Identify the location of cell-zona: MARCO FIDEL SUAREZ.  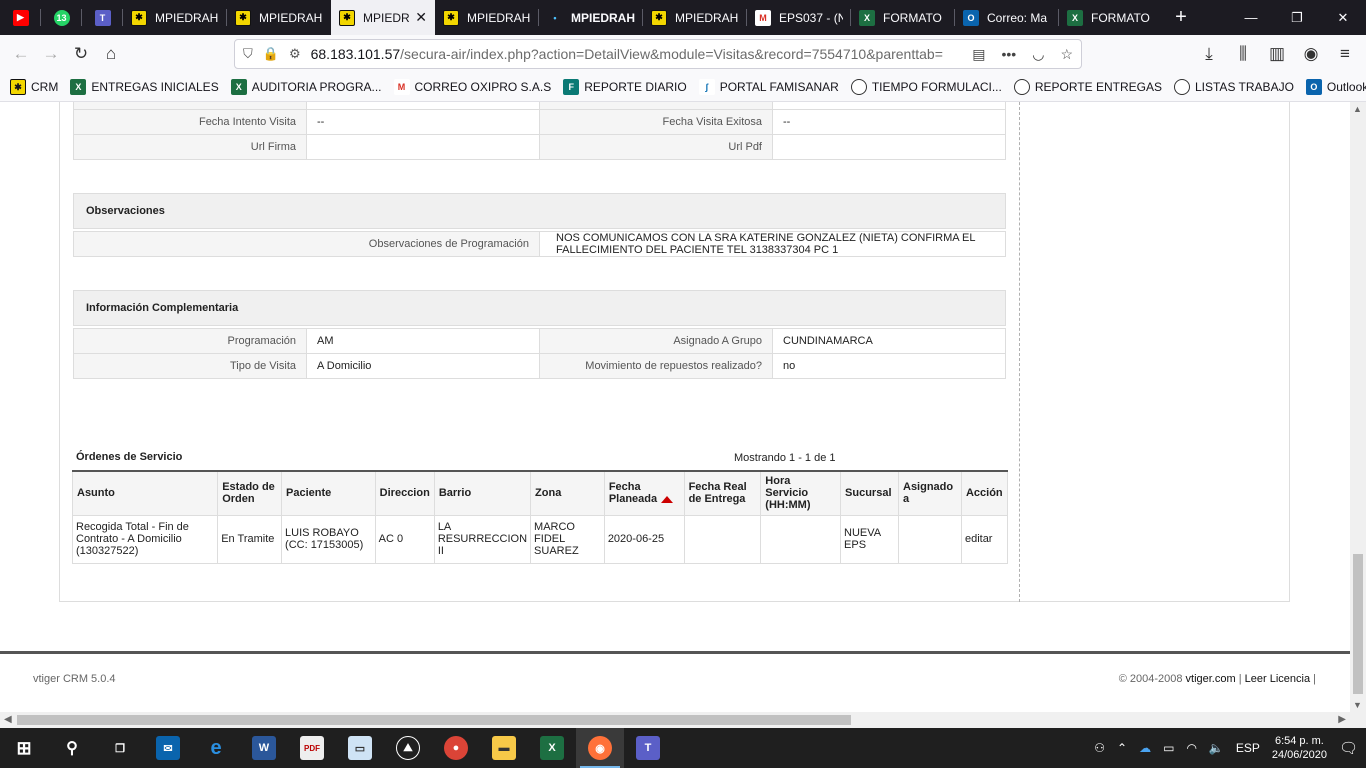
(567, 539).